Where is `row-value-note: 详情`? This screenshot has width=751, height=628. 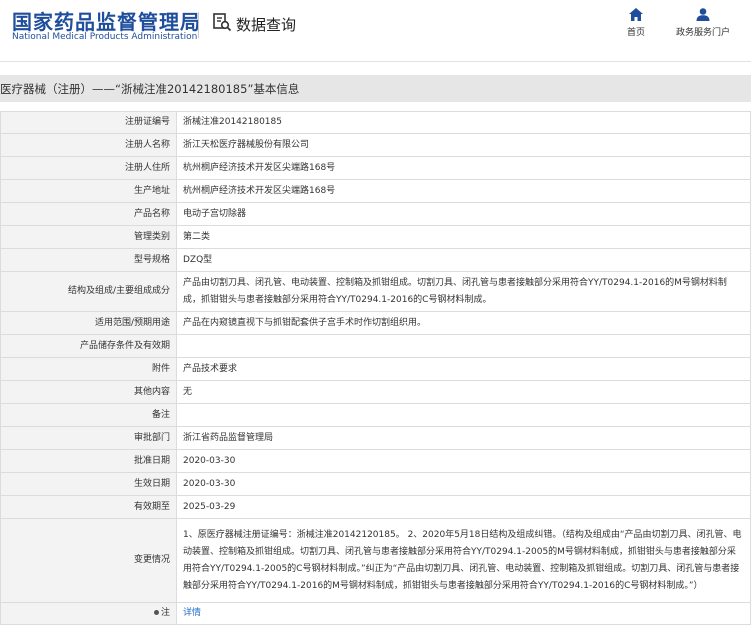 row-value-note: 详情 is located at coordinates (463, 613).